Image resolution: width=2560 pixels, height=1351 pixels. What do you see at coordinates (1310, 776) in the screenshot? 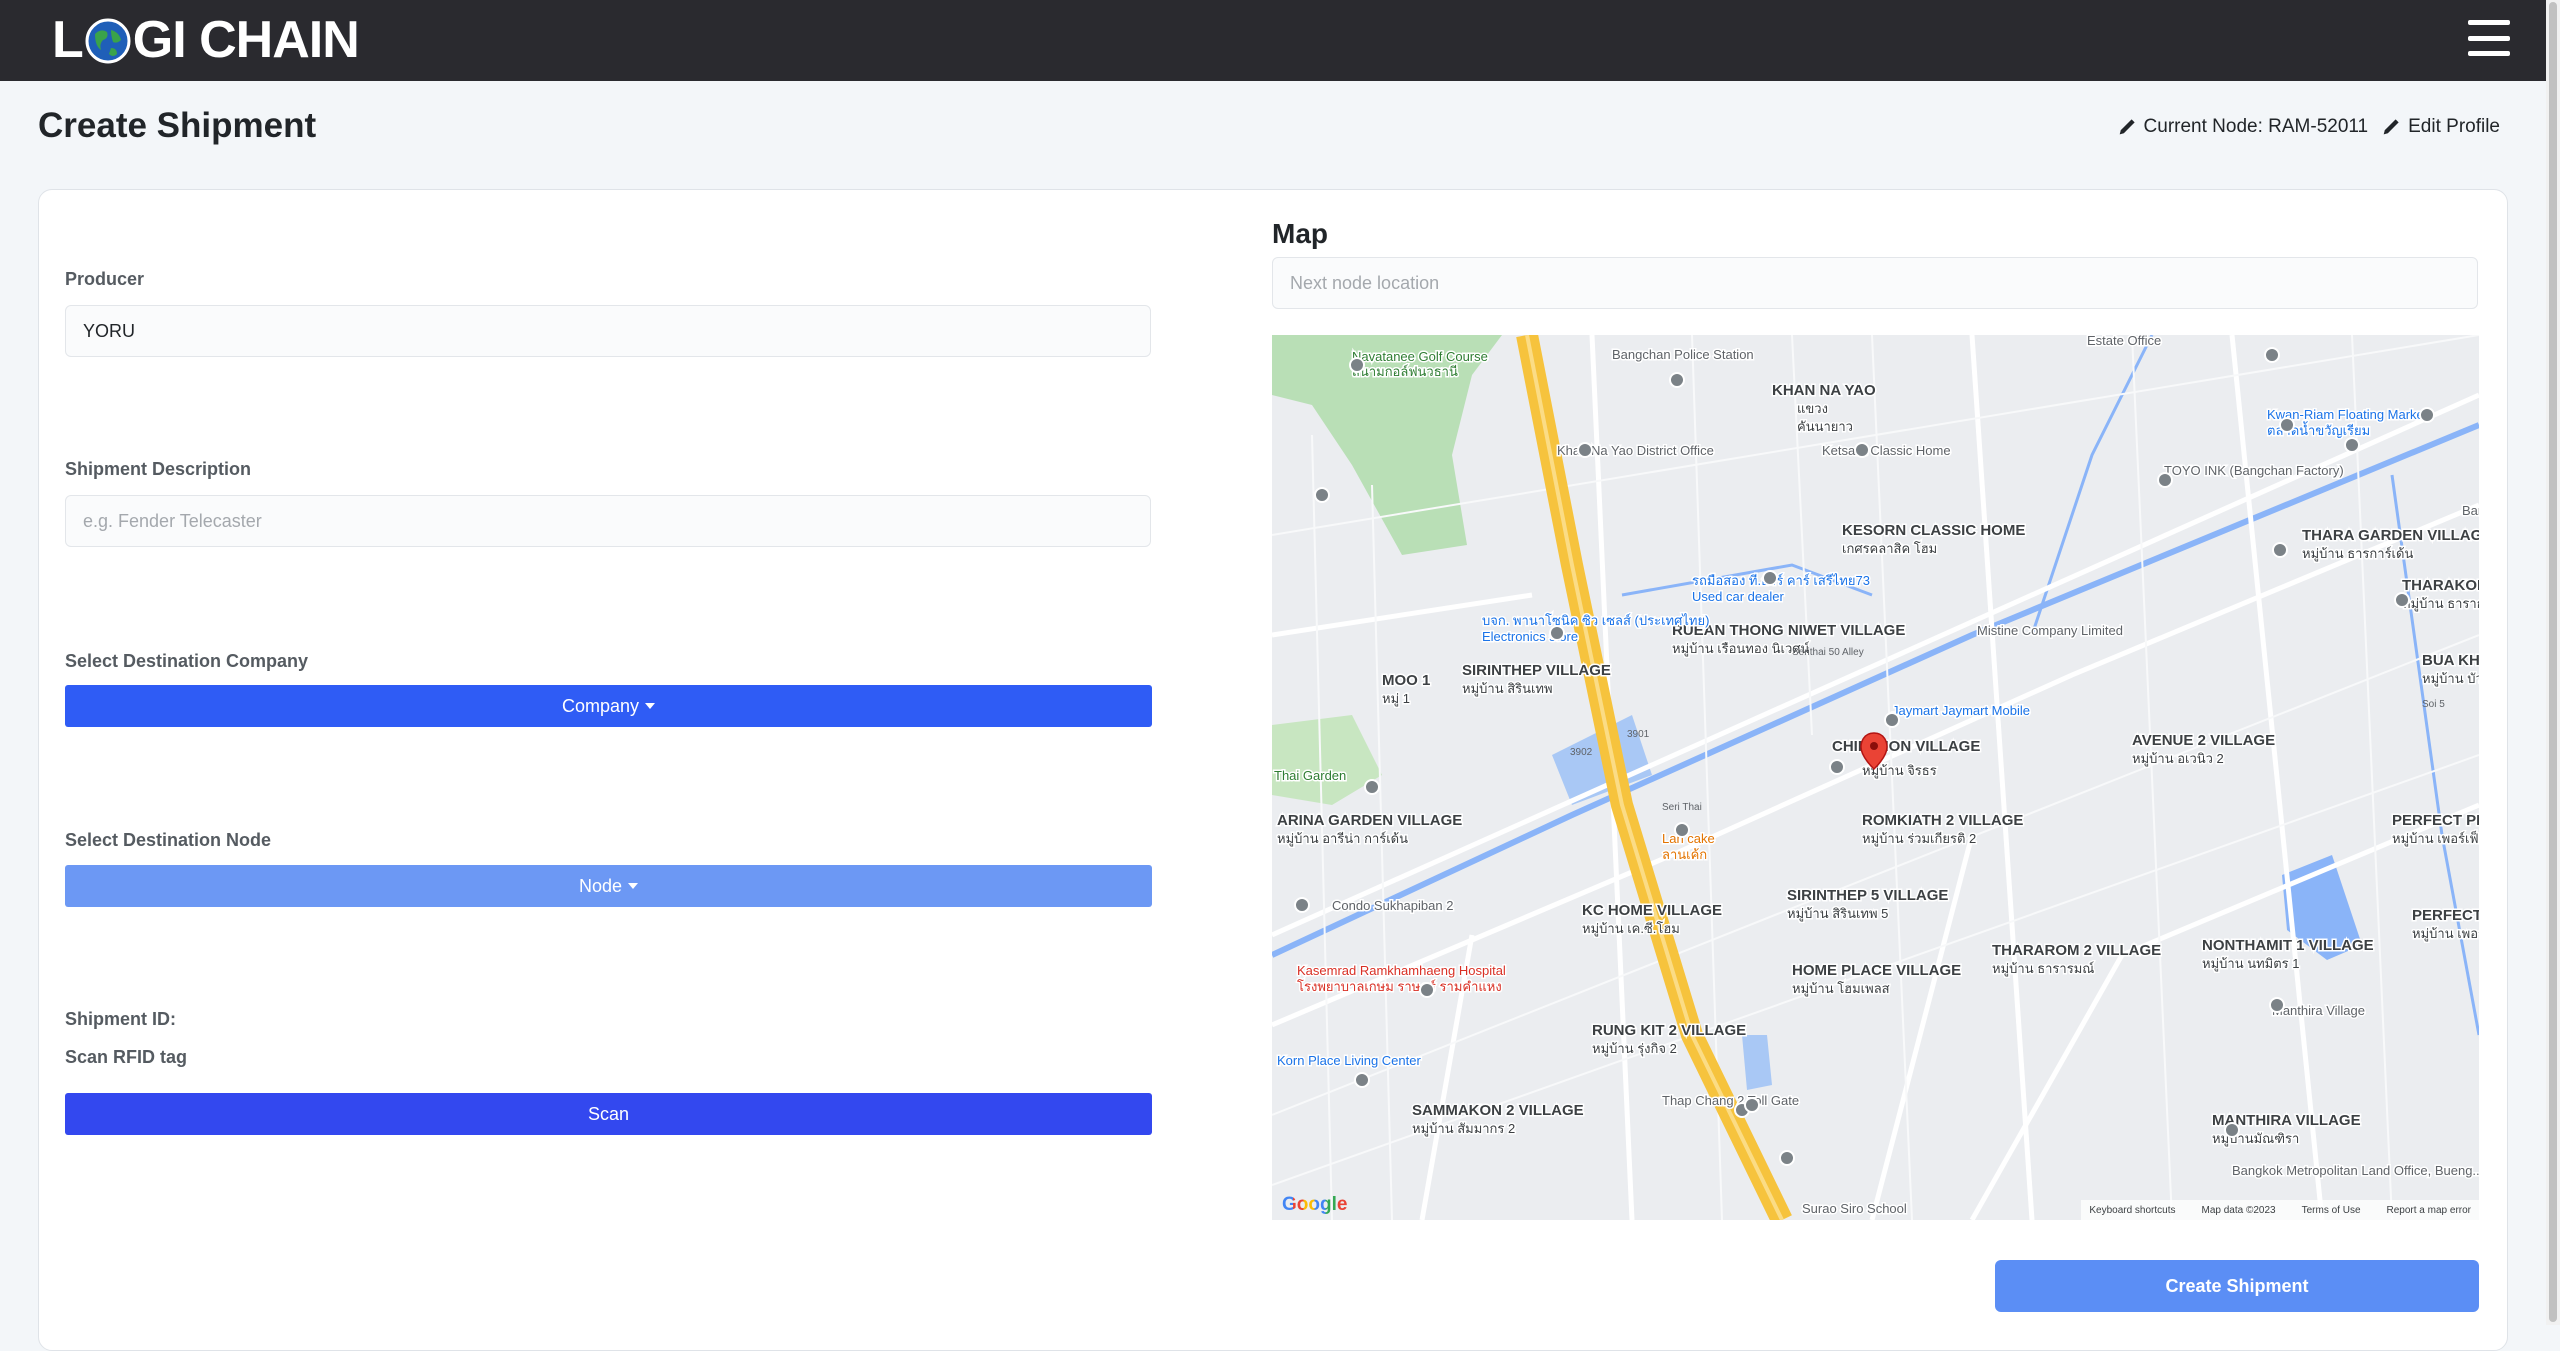
I see `map-place-label: Thai Garden` at bounding box center [1310, 776].